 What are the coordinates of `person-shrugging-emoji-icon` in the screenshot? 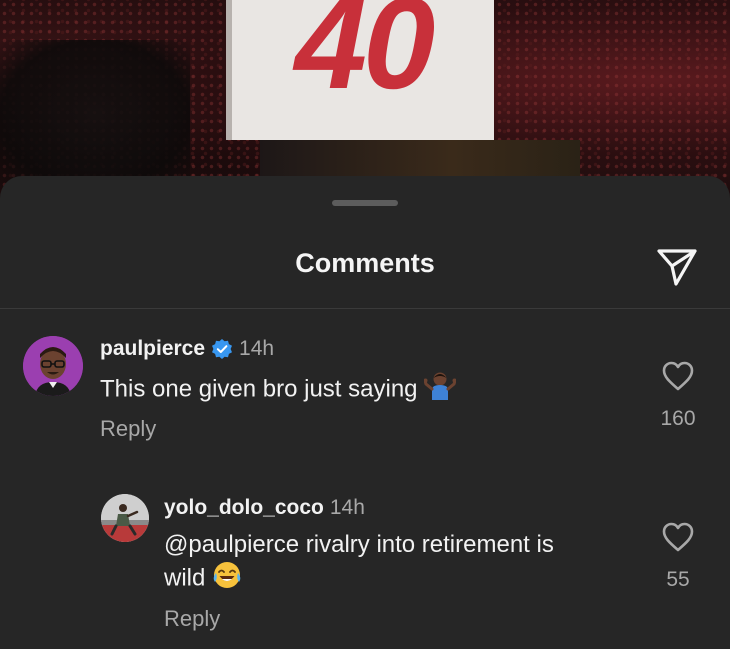 It's located at (440, 390).